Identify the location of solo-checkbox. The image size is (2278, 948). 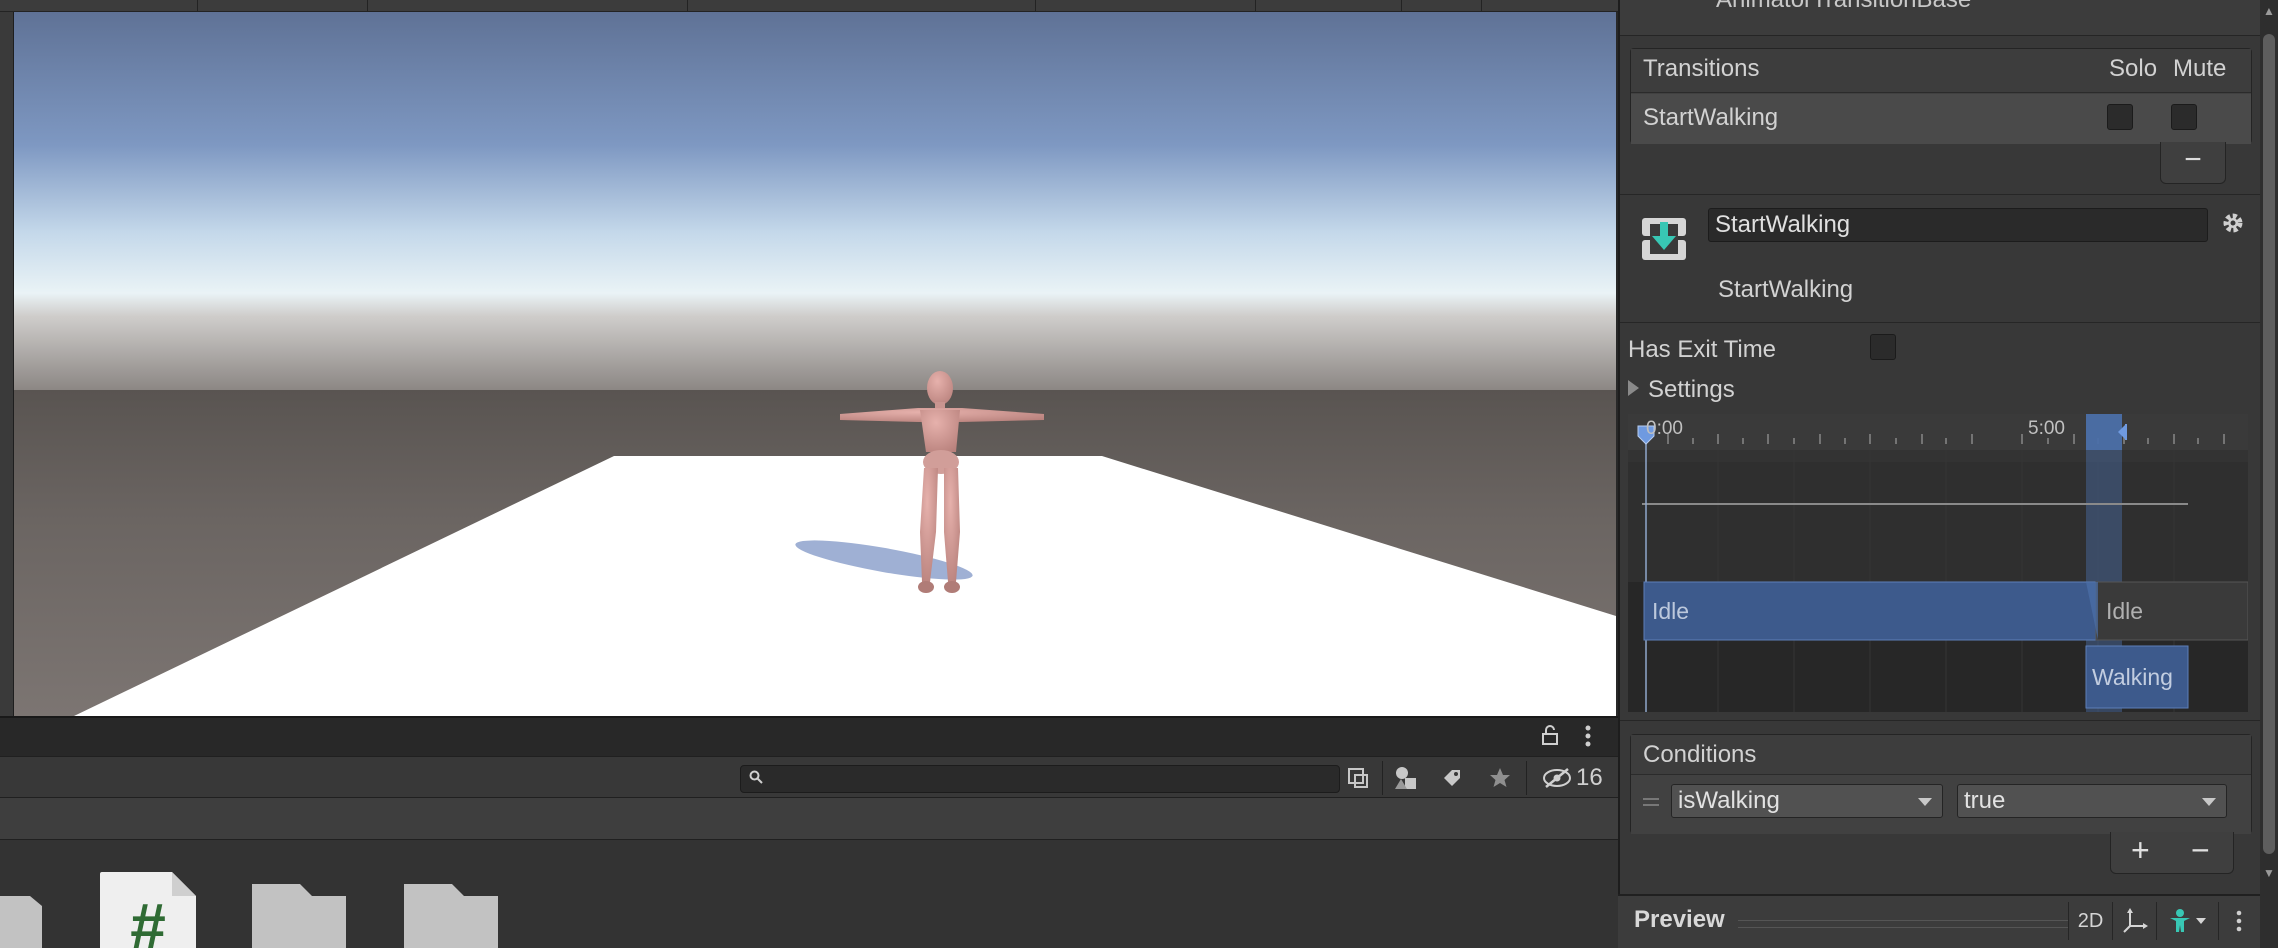
(2120, 117).